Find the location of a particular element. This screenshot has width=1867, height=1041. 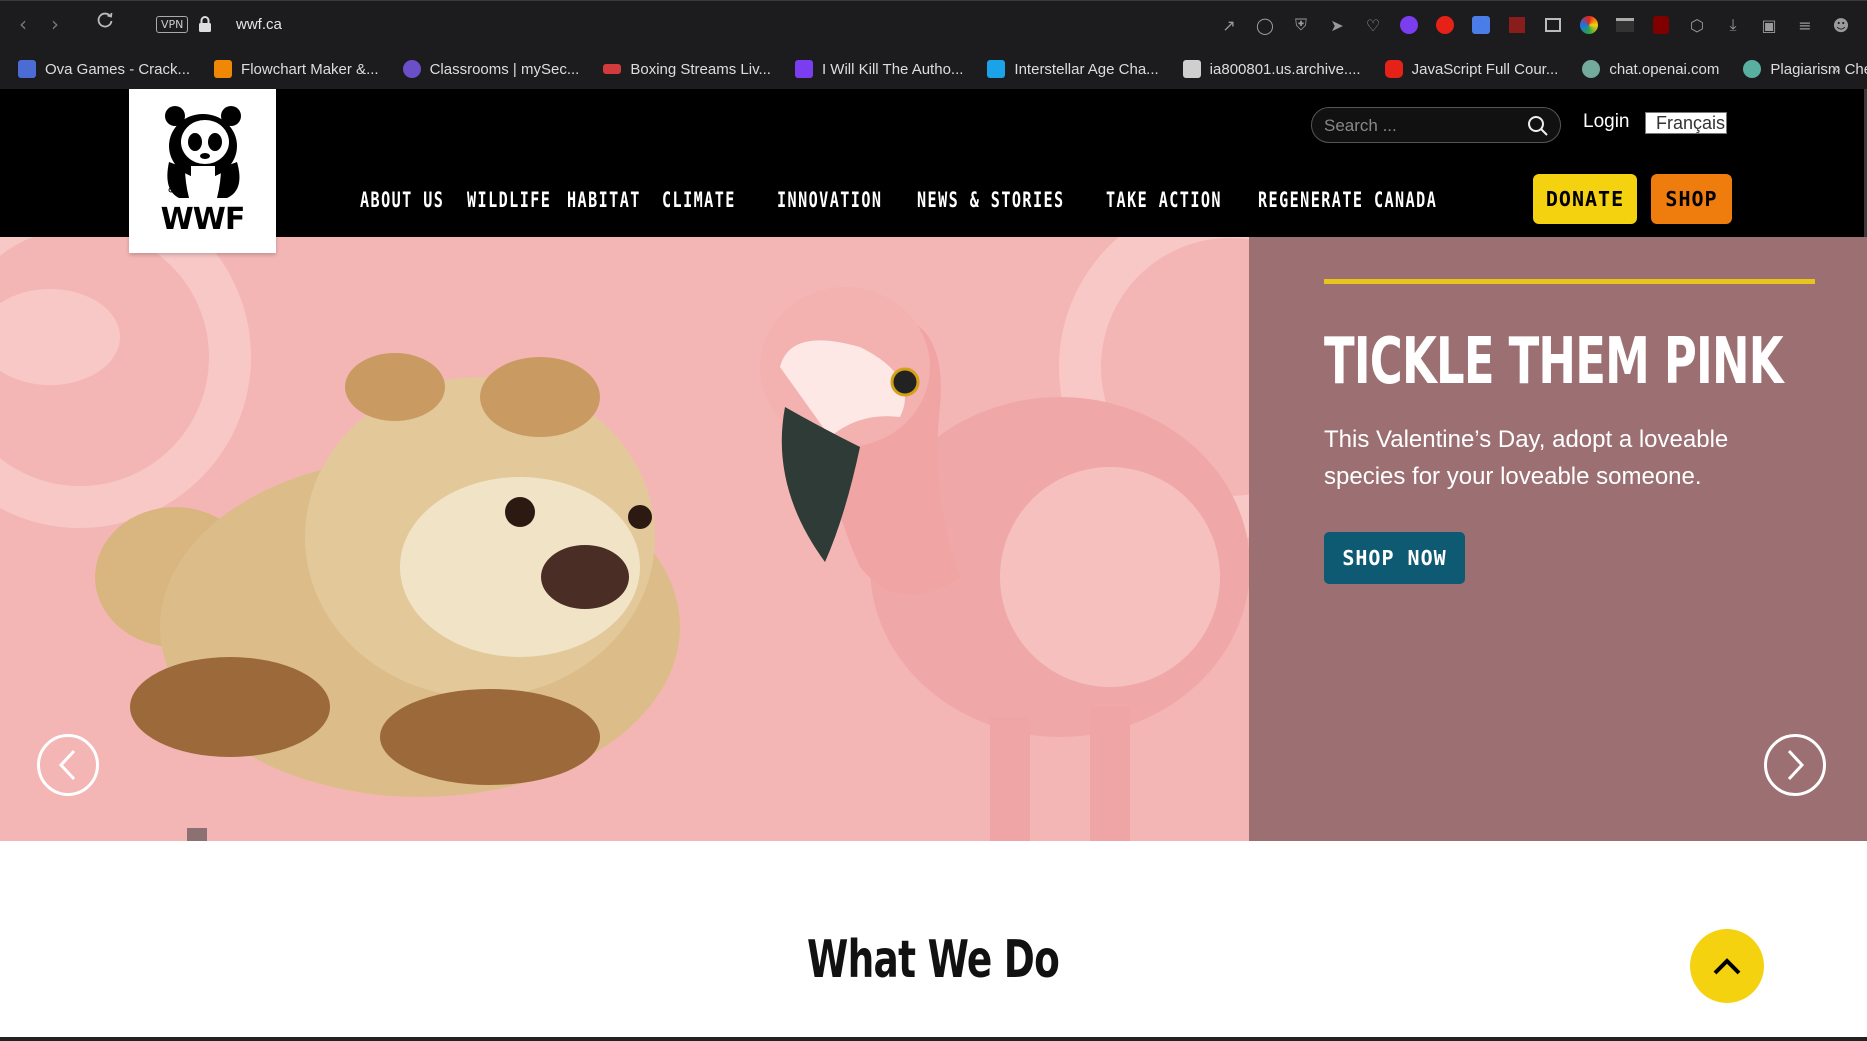

extensions-bar: ↗ ◯ ⛨ ➤ ♡ ⬡ ⤓ ▣ ≡ ☻ is located at coordinates (1535, 25).